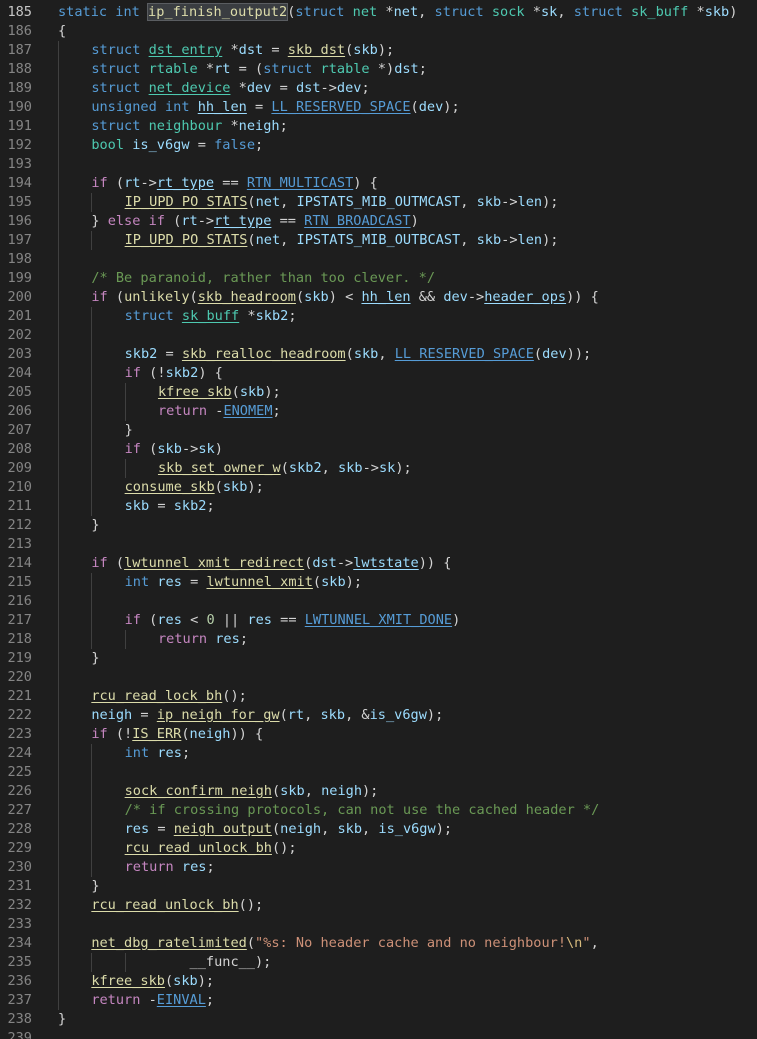 The height and width of the screenshot is (1039, 757). I want to click on code-text: skb = skb2;, so click(170, 506).